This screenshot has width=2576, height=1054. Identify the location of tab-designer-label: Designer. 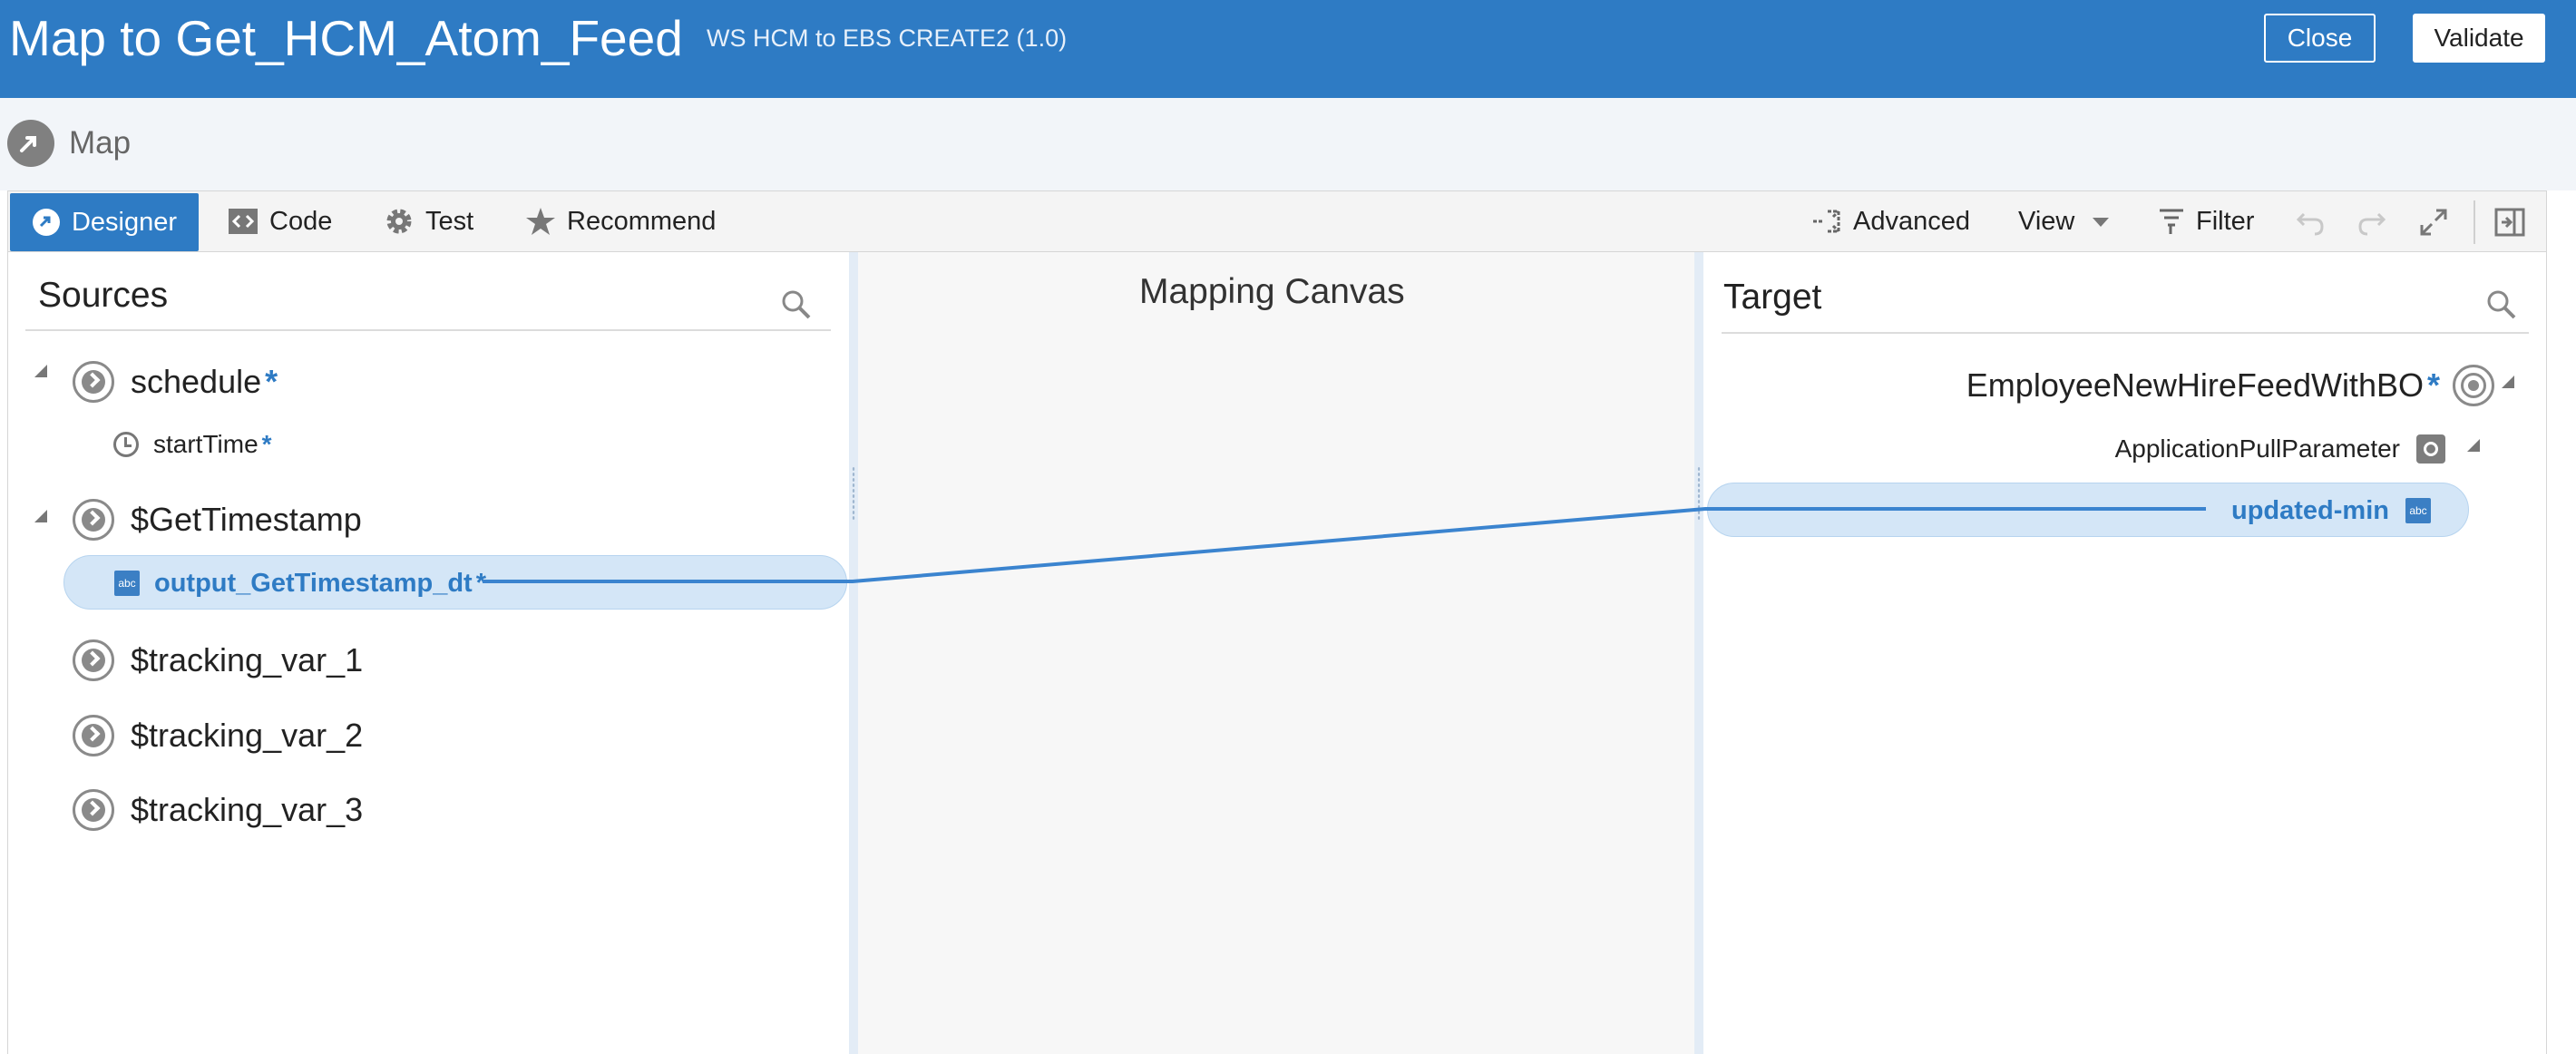
(124, 222).